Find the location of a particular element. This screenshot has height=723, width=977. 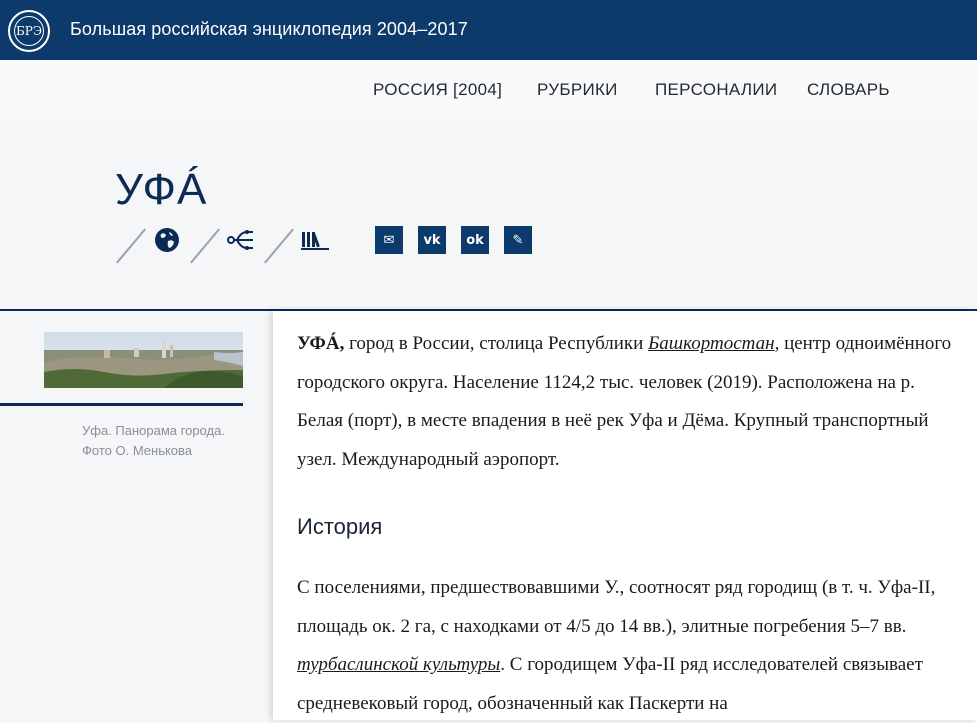

library-icon is located at coordinates (315, 240).